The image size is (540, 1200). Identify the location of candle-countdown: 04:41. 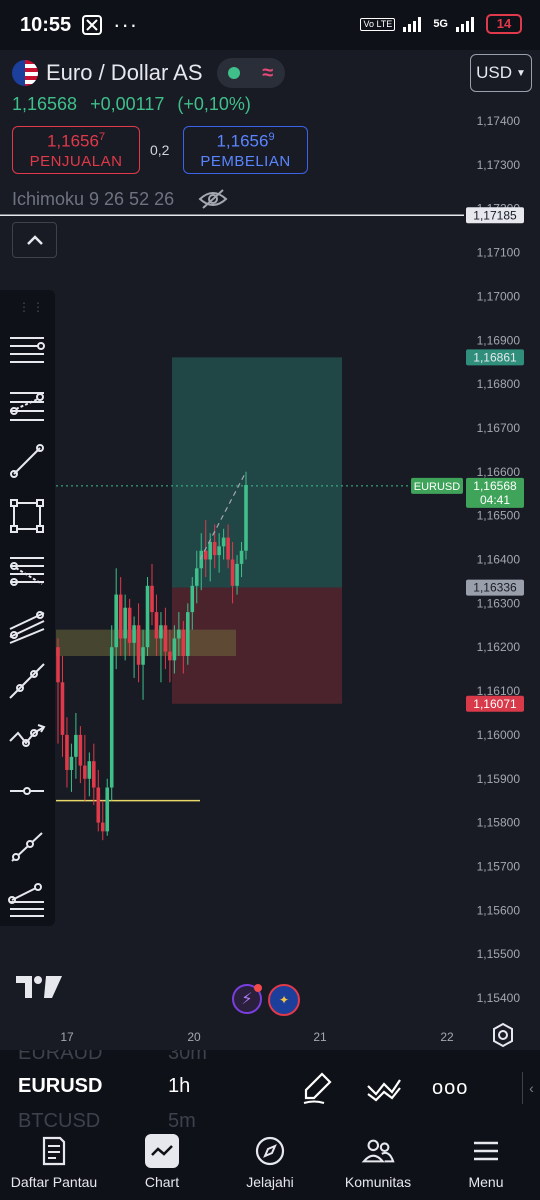
(495, 500).